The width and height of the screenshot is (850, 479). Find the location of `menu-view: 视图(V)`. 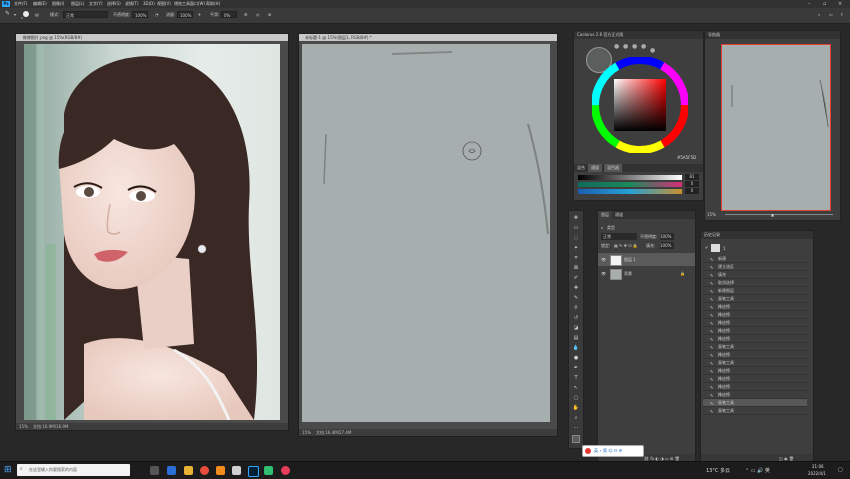

menu-view: 视图(V) is located at coordinates (164, 4).